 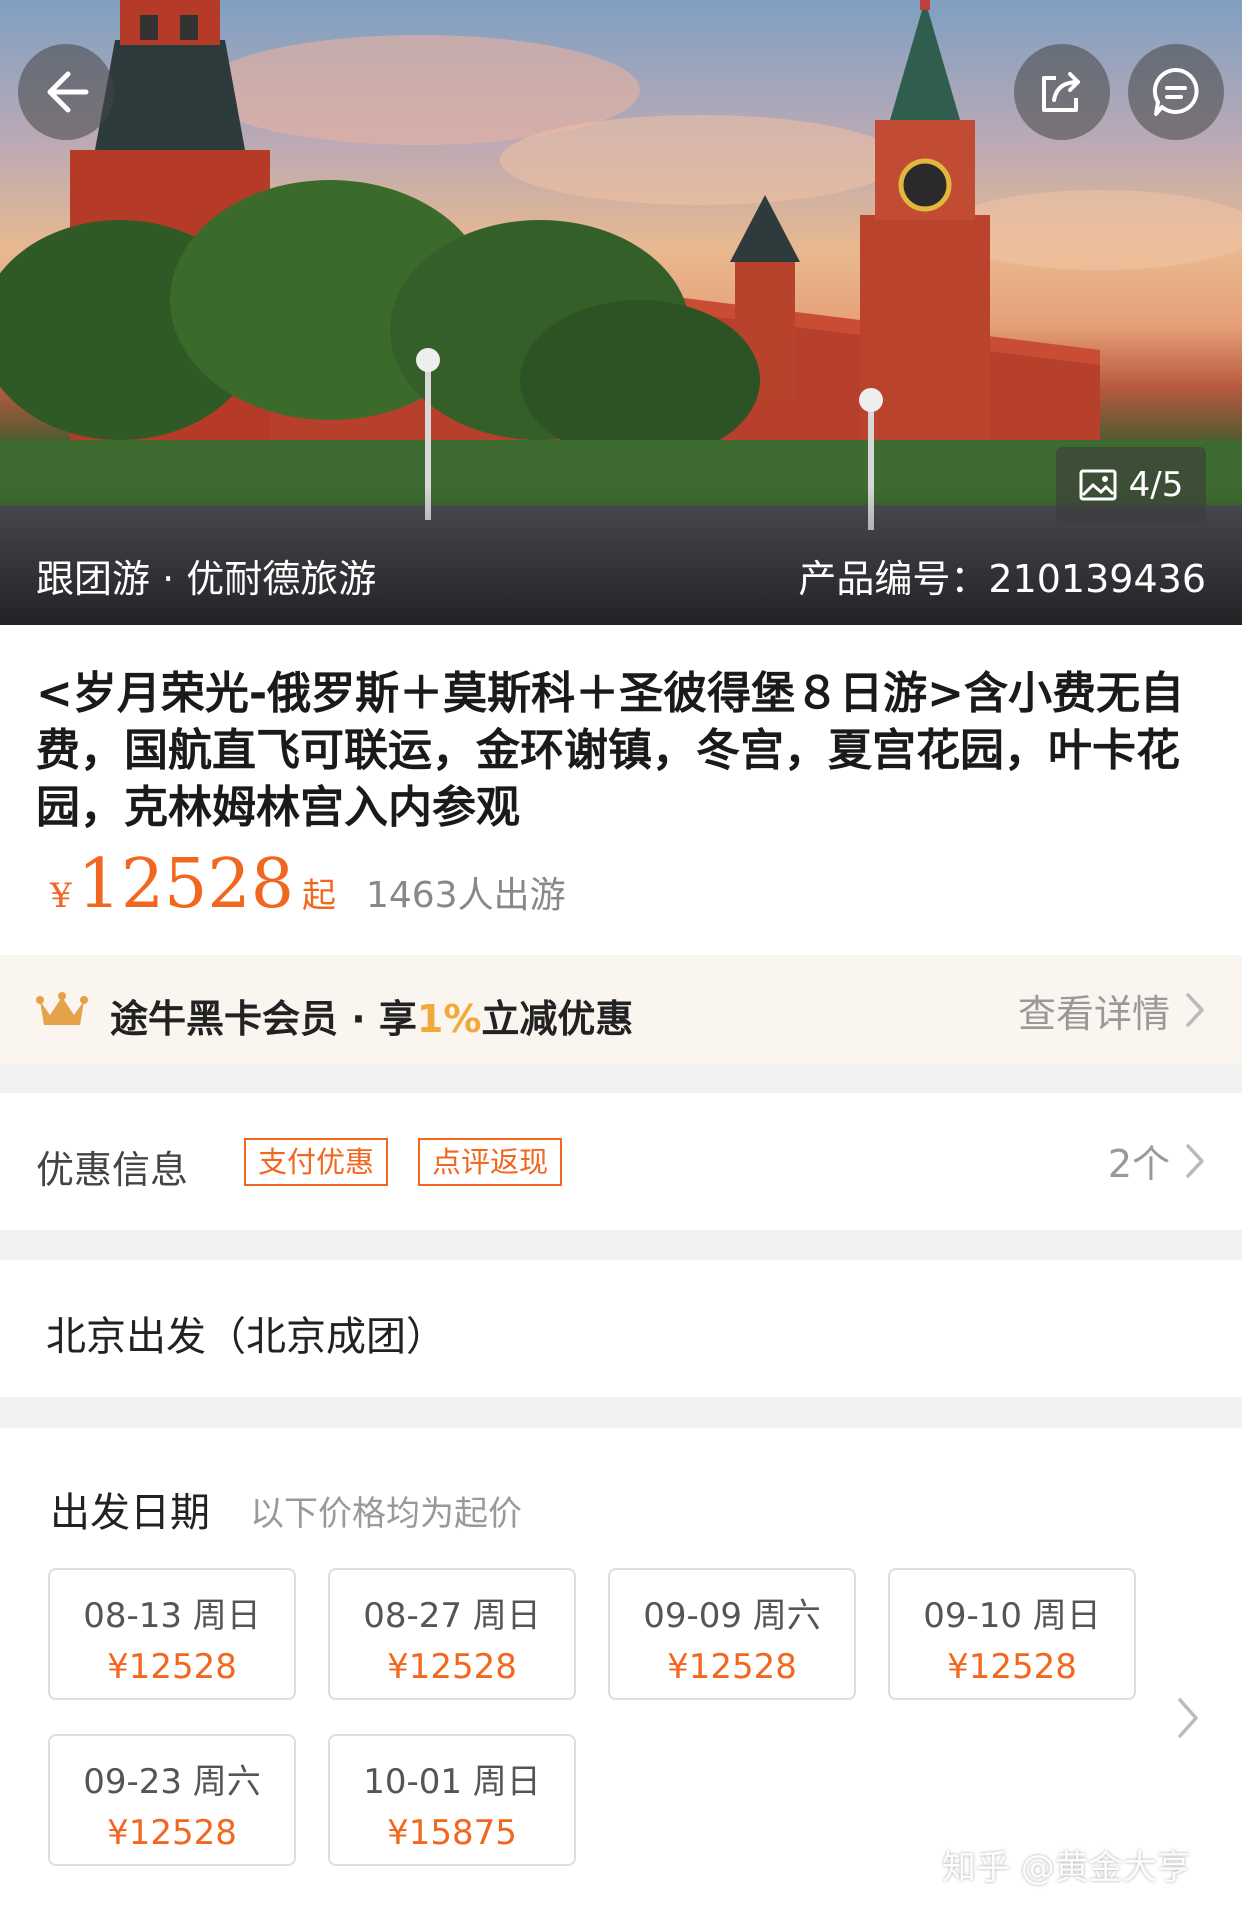 What do you see at coordinates (732, 1616) in the screenshot?
I see `date-label: 09-09 周六` at bounding box center [732, 1616].